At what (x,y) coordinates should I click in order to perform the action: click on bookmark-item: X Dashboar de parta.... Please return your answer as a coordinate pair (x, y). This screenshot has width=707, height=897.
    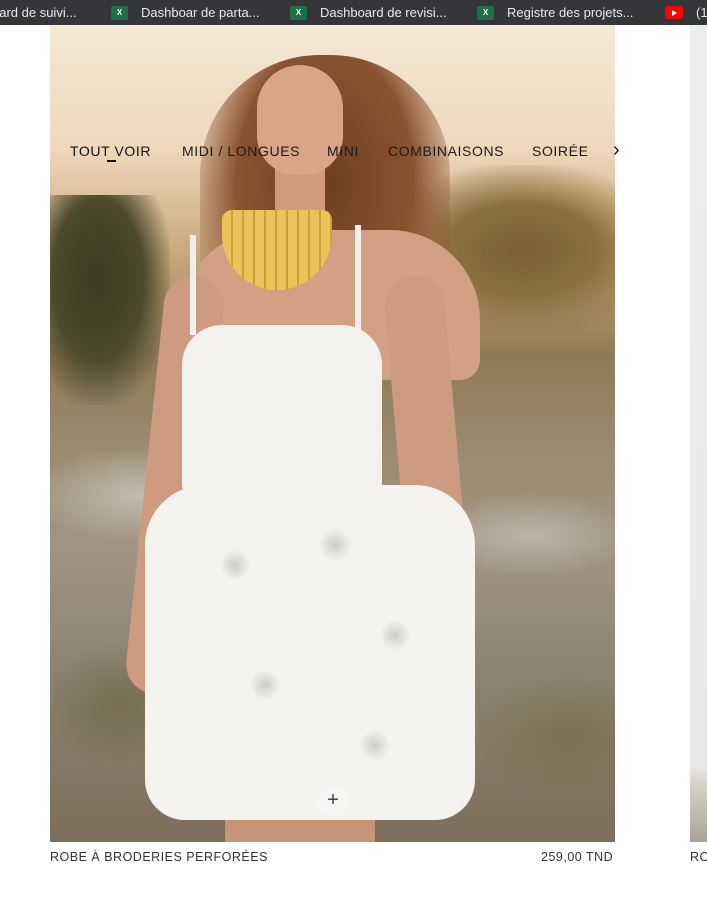
    Looking at the image, I should click on (185, 12).